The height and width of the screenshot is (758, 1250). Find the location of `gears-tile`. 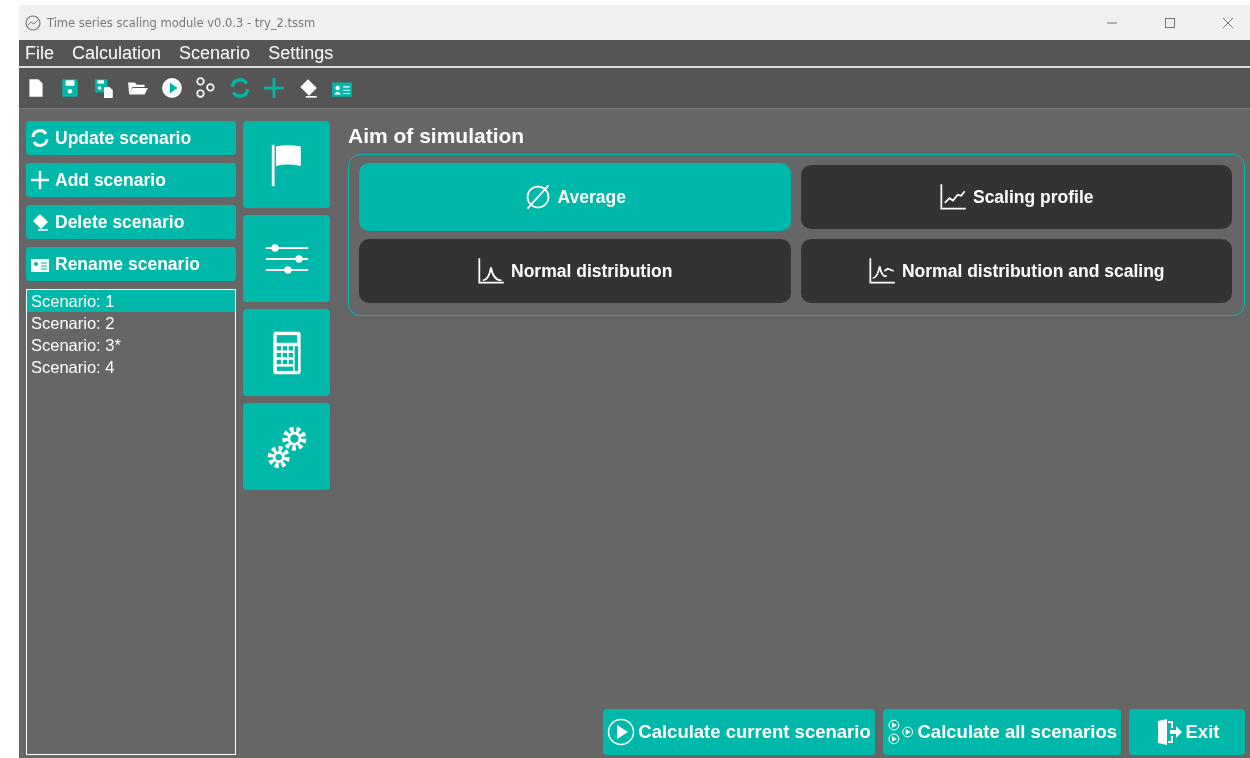

gears-tile is located at coordinates (286, 446).